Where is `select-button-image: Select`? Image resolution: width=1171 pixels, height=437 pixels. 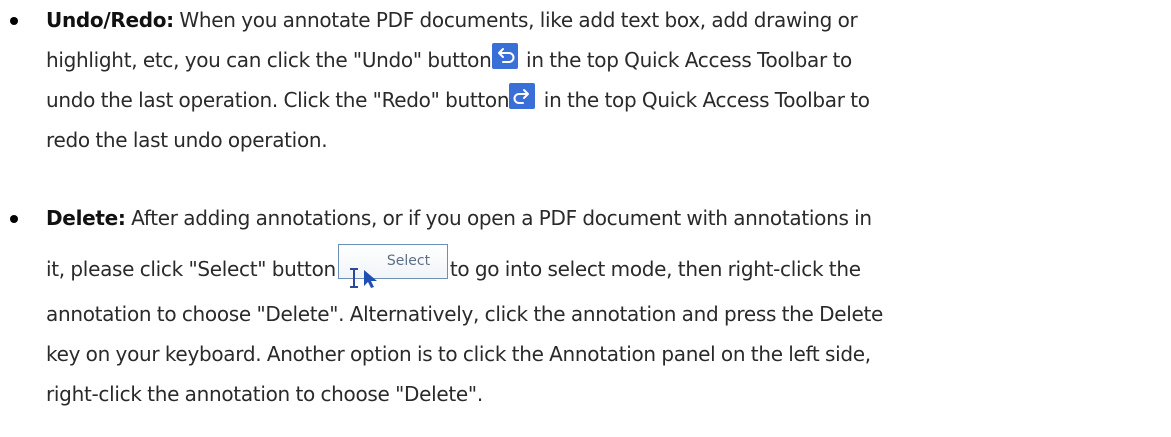 select-button-image: Select is located at coordinates (392, 266).